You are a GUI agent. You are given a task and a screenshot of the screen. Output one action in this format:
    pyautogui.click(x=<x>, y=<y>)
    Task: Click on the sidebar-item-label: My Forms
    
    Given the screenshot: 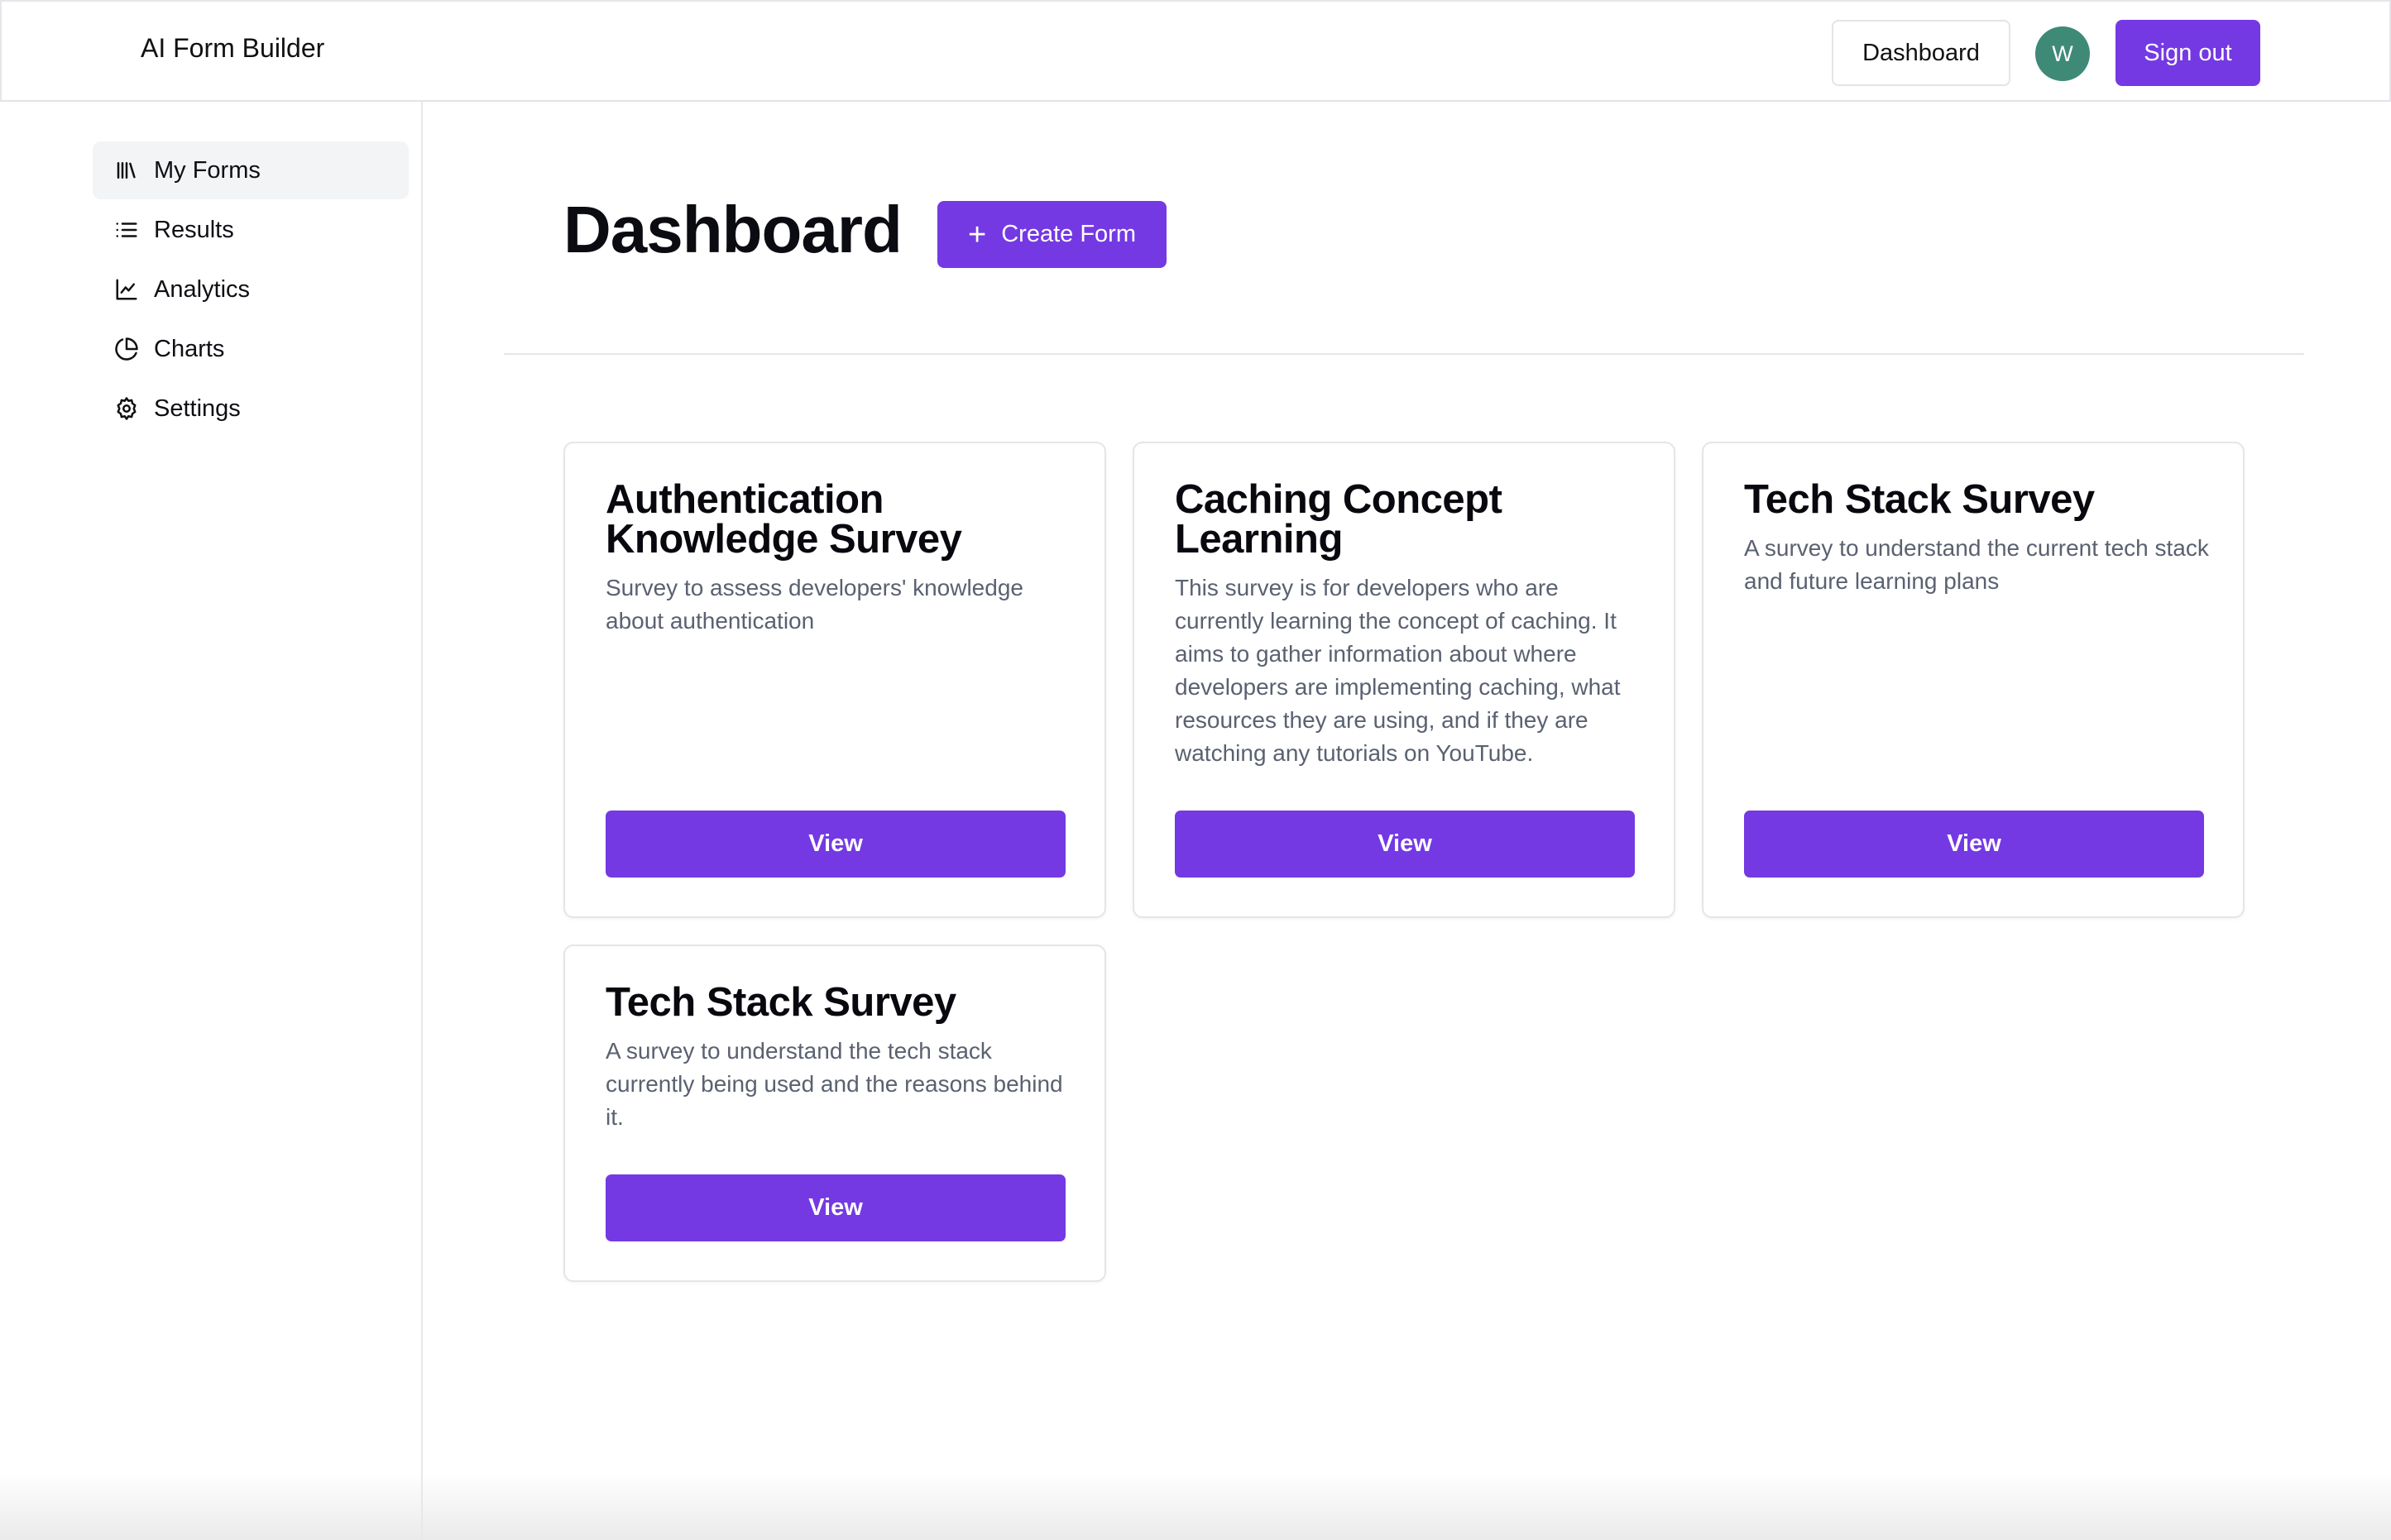 What is the action you would take?
    pyautogui.click(x=207, y=170)
    